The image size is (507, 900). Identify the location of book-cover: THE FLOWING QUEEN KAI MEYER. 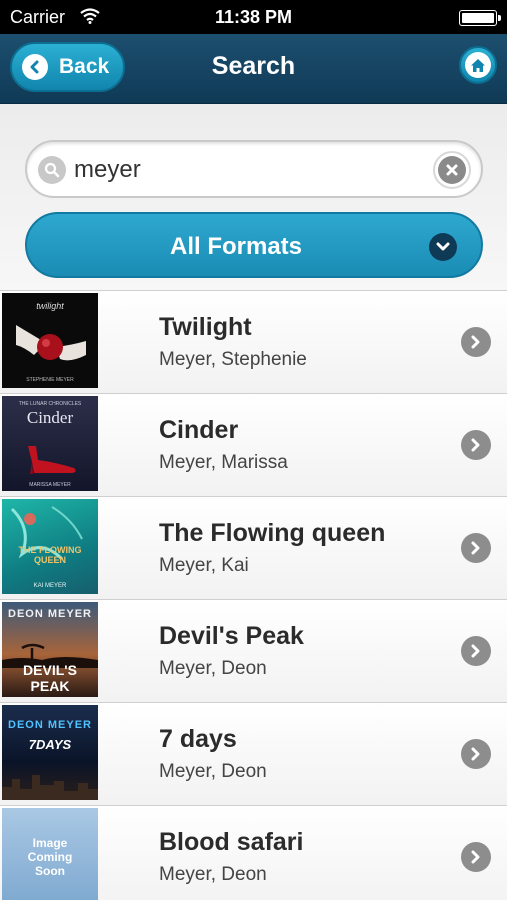
(50, 546).